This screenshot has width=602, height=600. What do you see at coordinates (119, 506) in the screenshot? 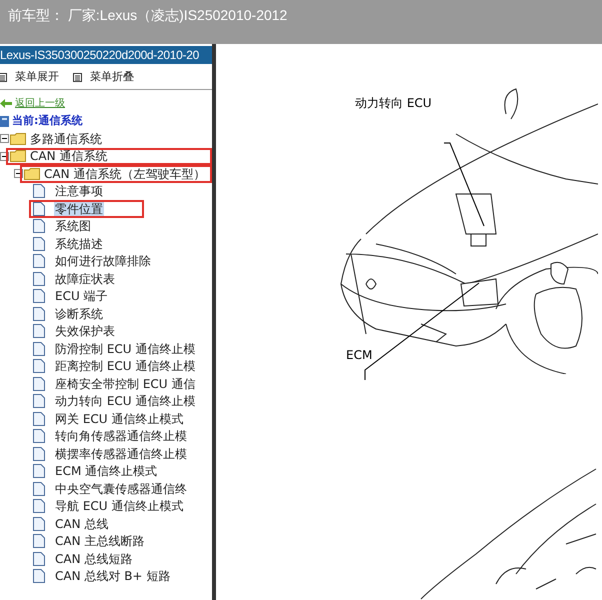
I see `tree-item: 导航 ECU 通信终止模式` at bounding box center [119, 506].